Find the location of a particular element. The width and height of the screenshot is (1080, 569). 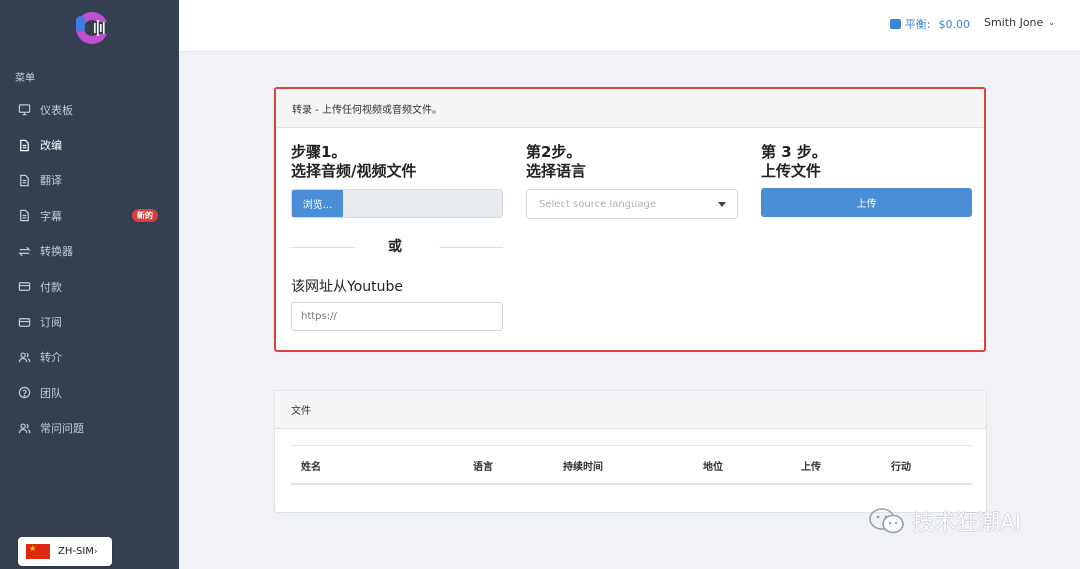

app-logo is located at coordinates (90, 27).